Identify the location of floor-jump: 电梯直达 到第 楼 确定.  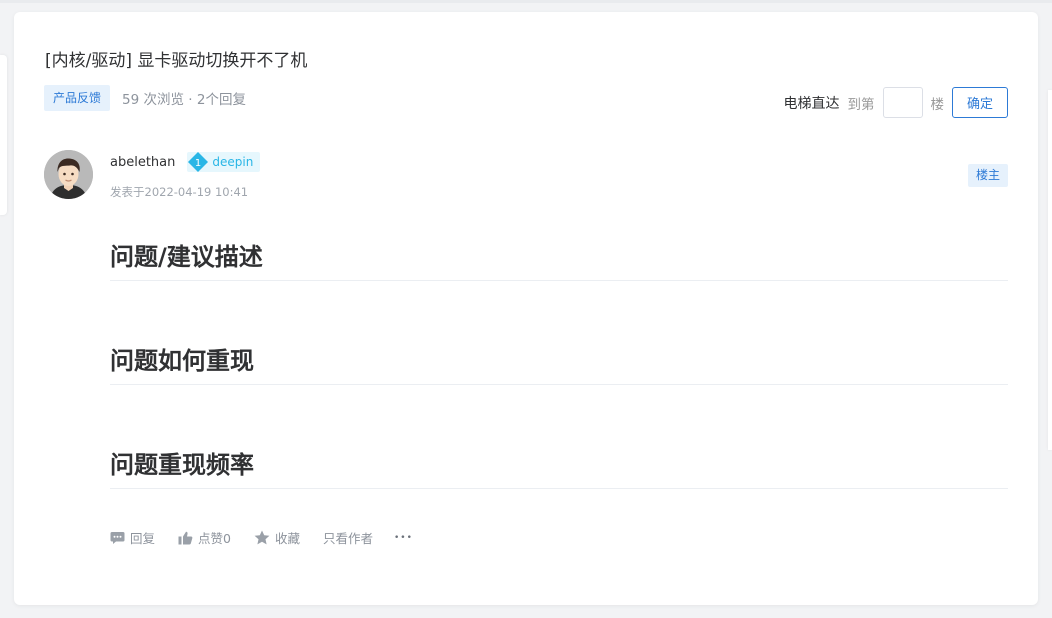
(895, 102).